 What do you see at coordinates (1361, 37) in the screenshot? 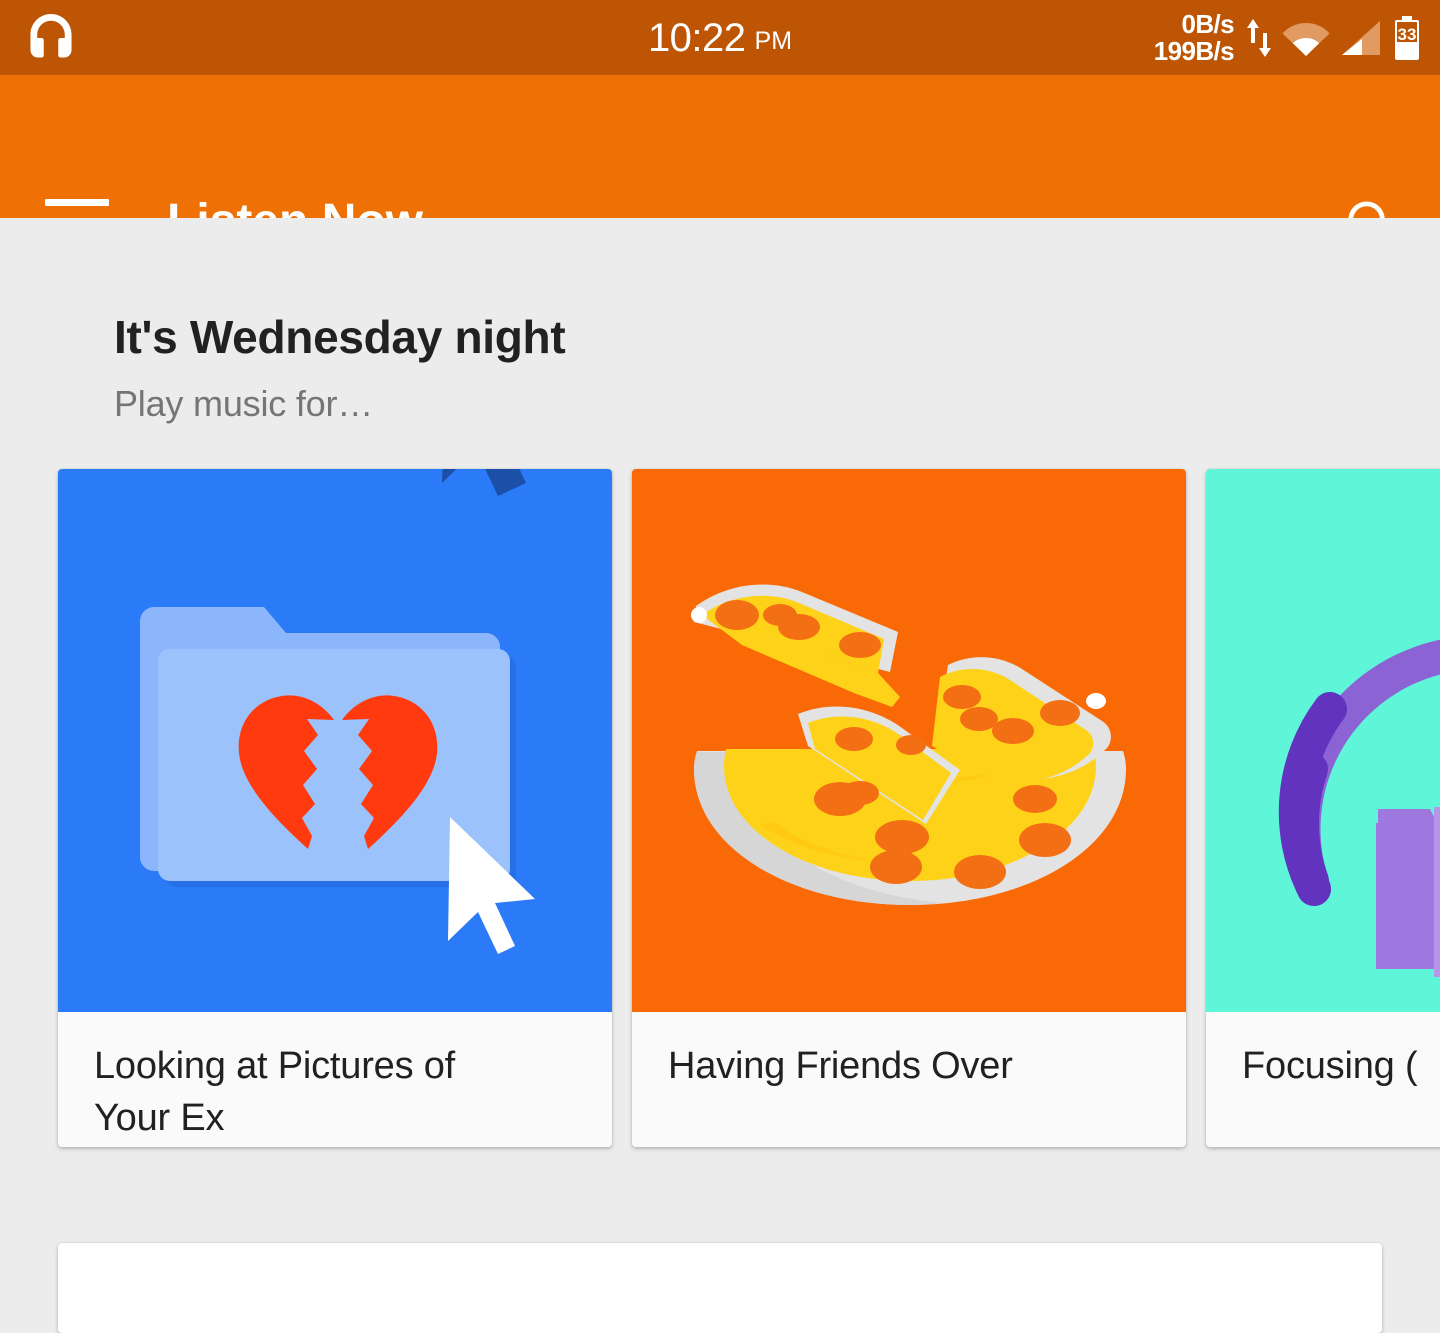
I see `cell-signal-icon` at bounding box center [1361, 37].